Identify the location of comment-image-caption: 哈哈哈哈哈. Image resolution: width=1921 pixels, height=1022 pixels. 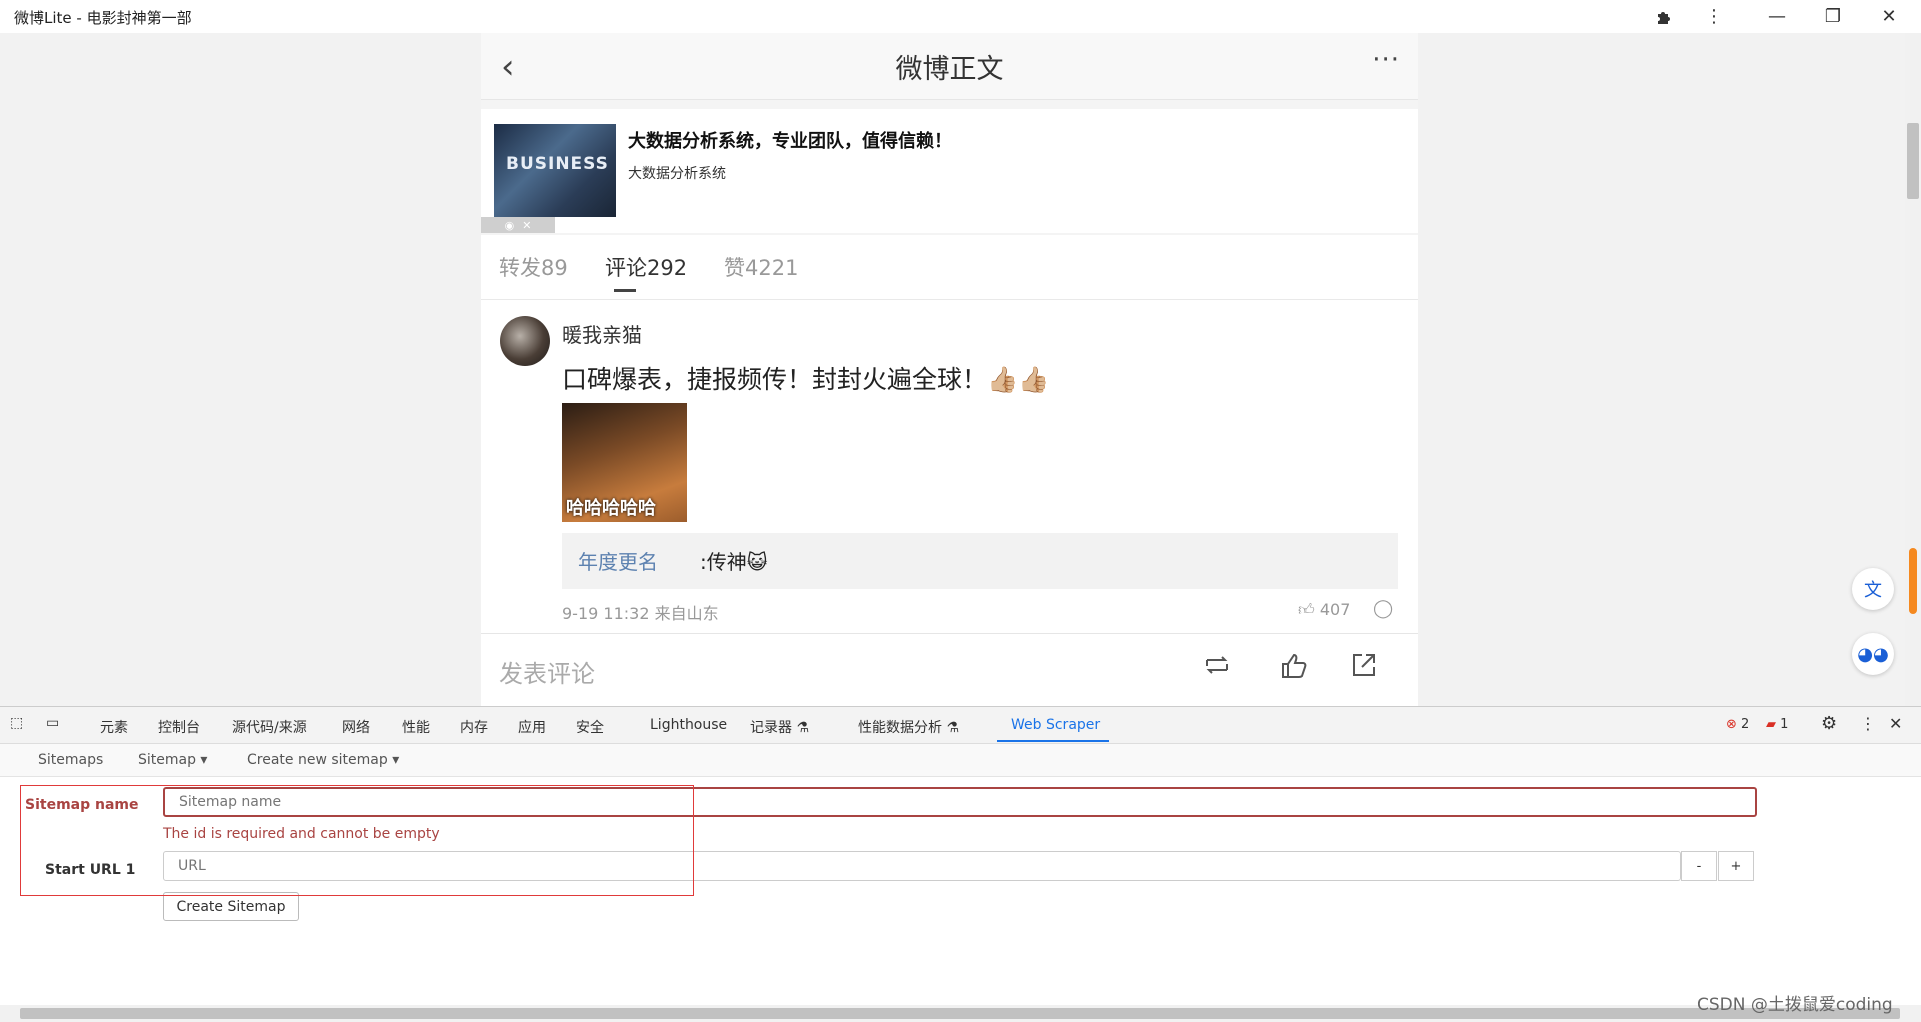
(611, 508).